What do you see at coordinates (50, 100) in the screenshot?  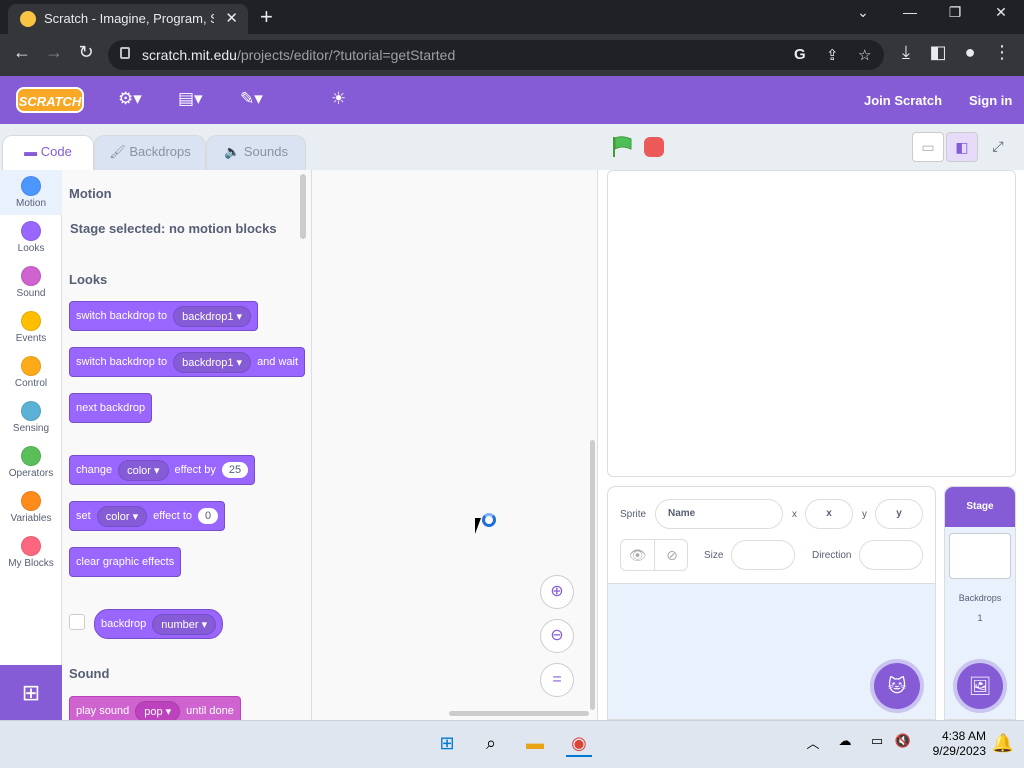 I see `scratch-logo: SCRATCH` at bounding box center [50, 100].